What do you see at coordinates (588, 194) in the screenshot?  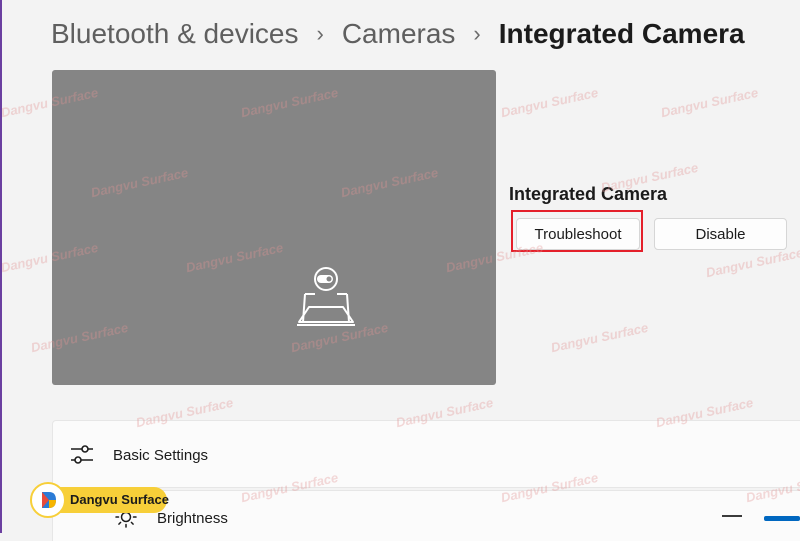 I see `camera-name: Integrated Camera` at bounding box center [588, 194].